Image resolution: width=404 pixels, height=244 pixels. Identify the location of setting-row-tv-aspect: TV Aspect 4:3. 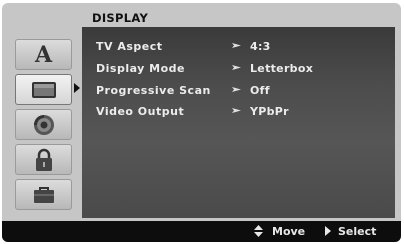
(246, 49).